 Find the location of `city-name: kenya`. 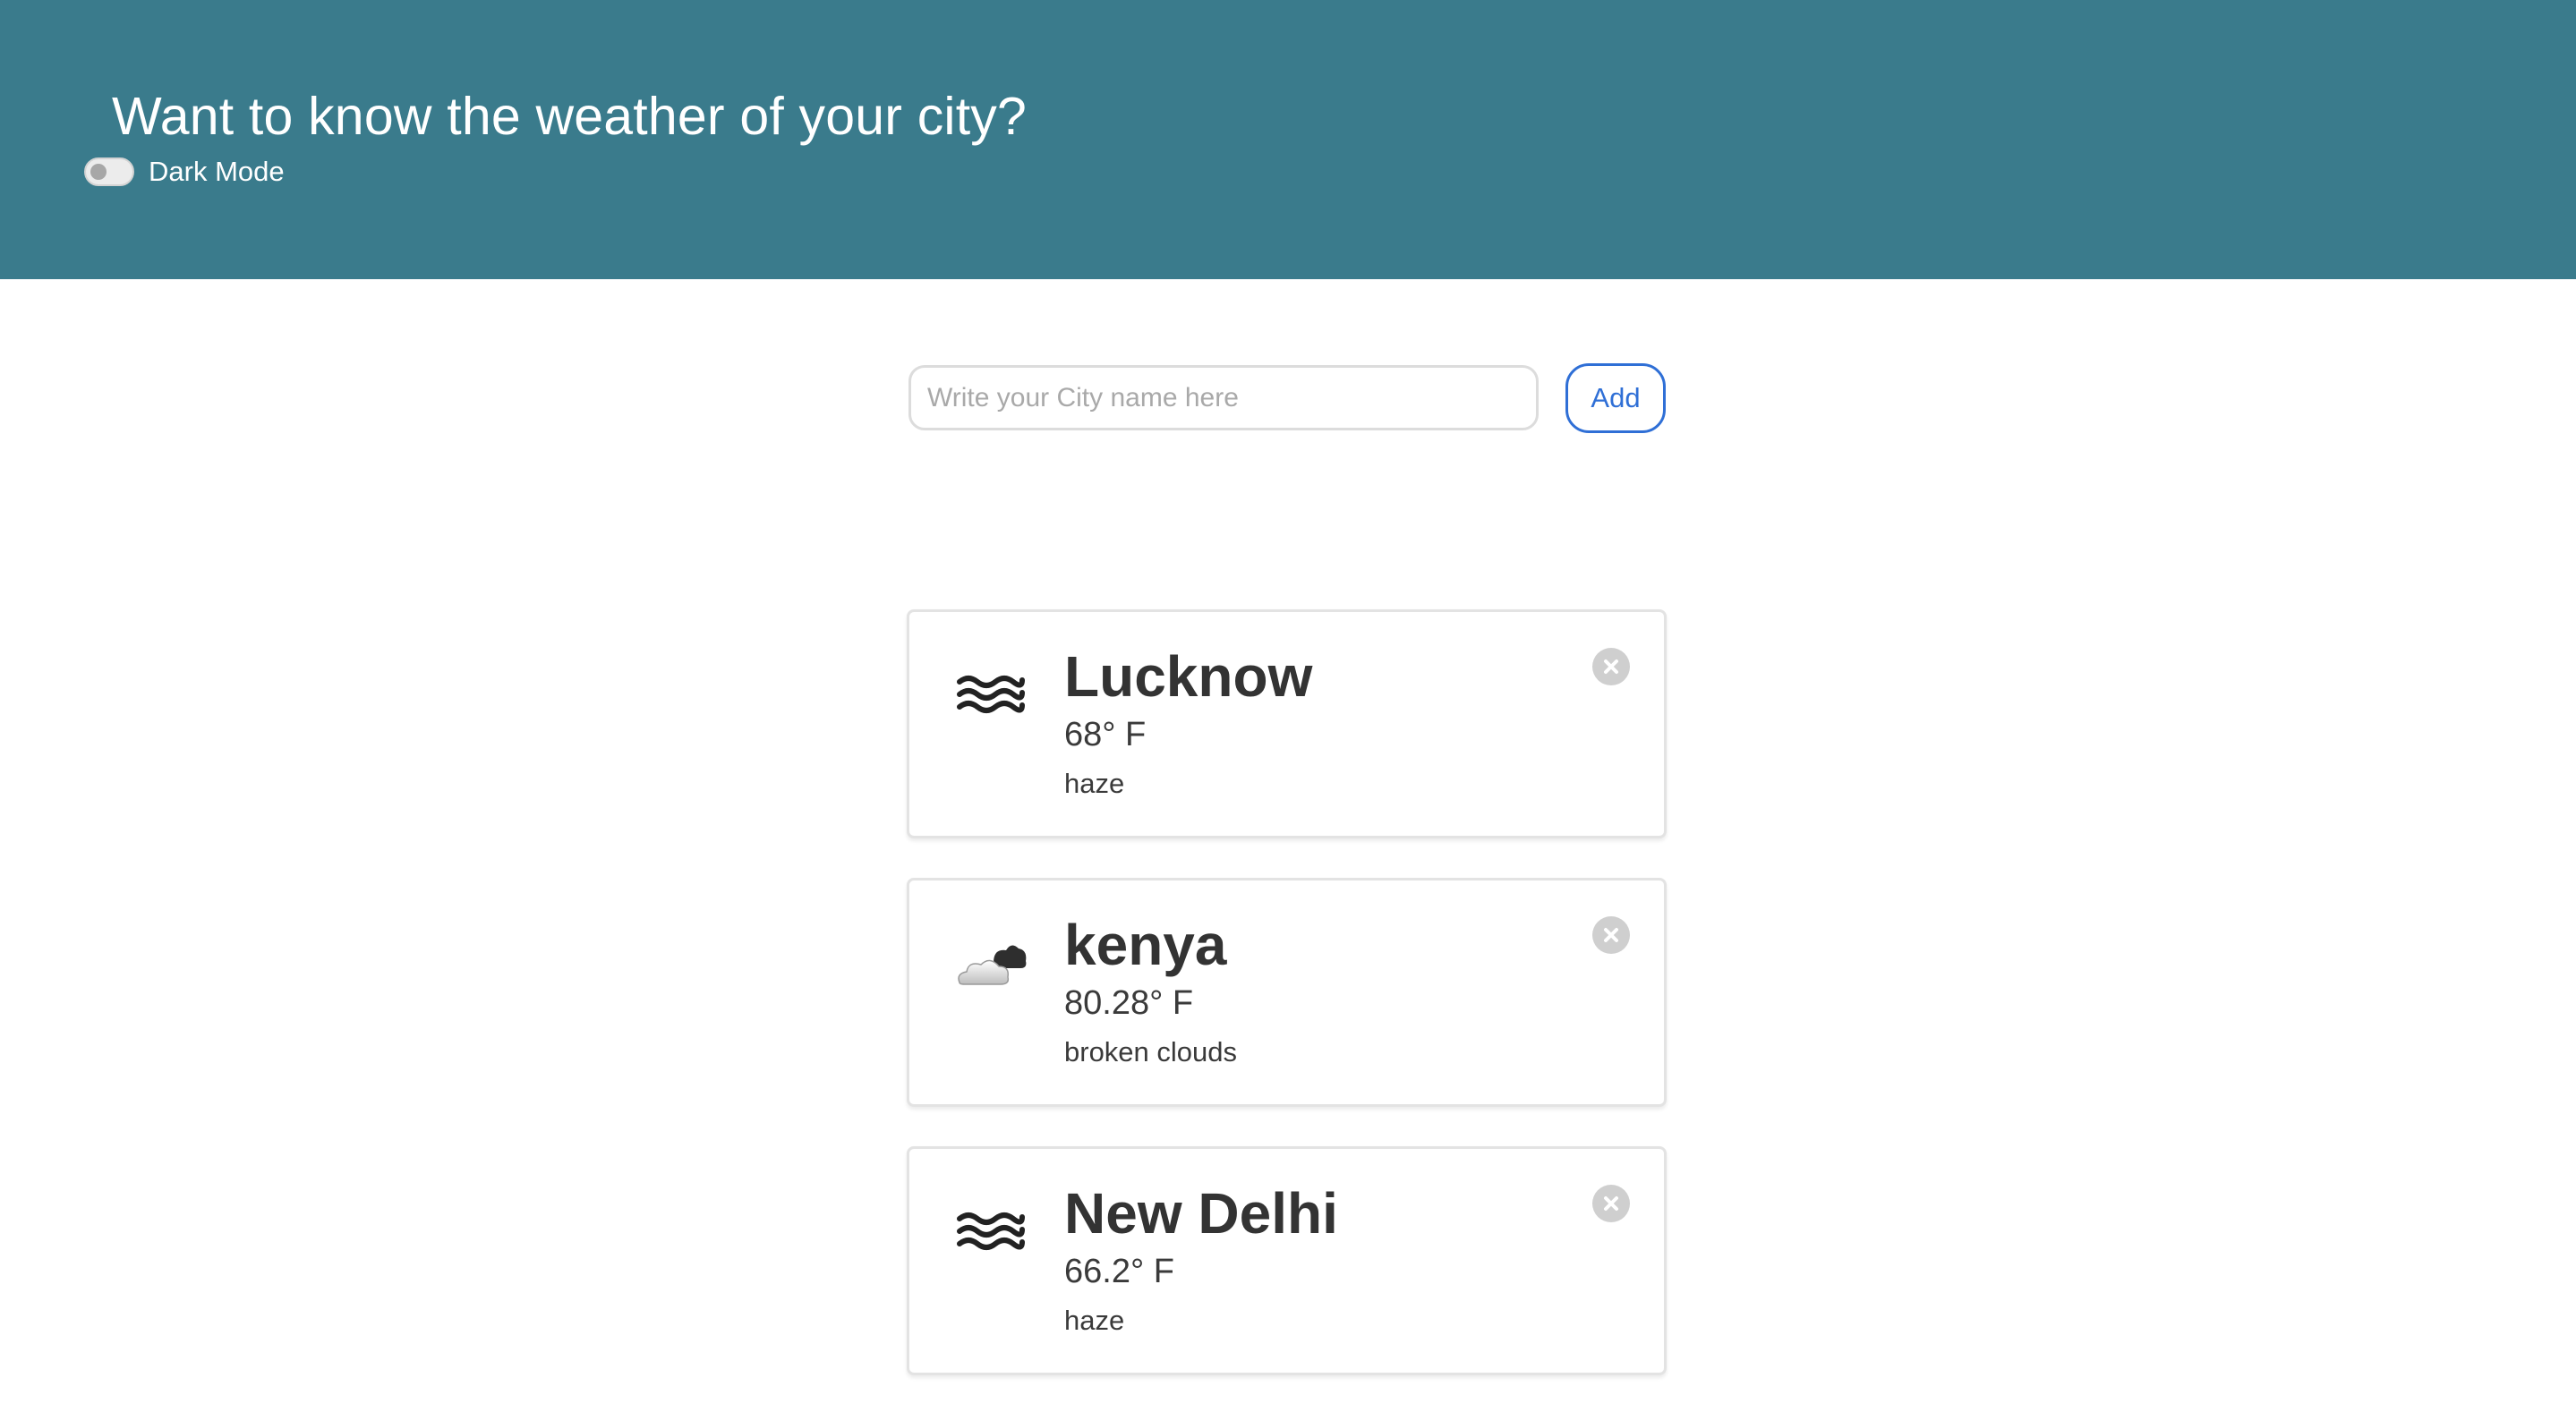

city-name: kenya is located at coordinates (1145, 945).